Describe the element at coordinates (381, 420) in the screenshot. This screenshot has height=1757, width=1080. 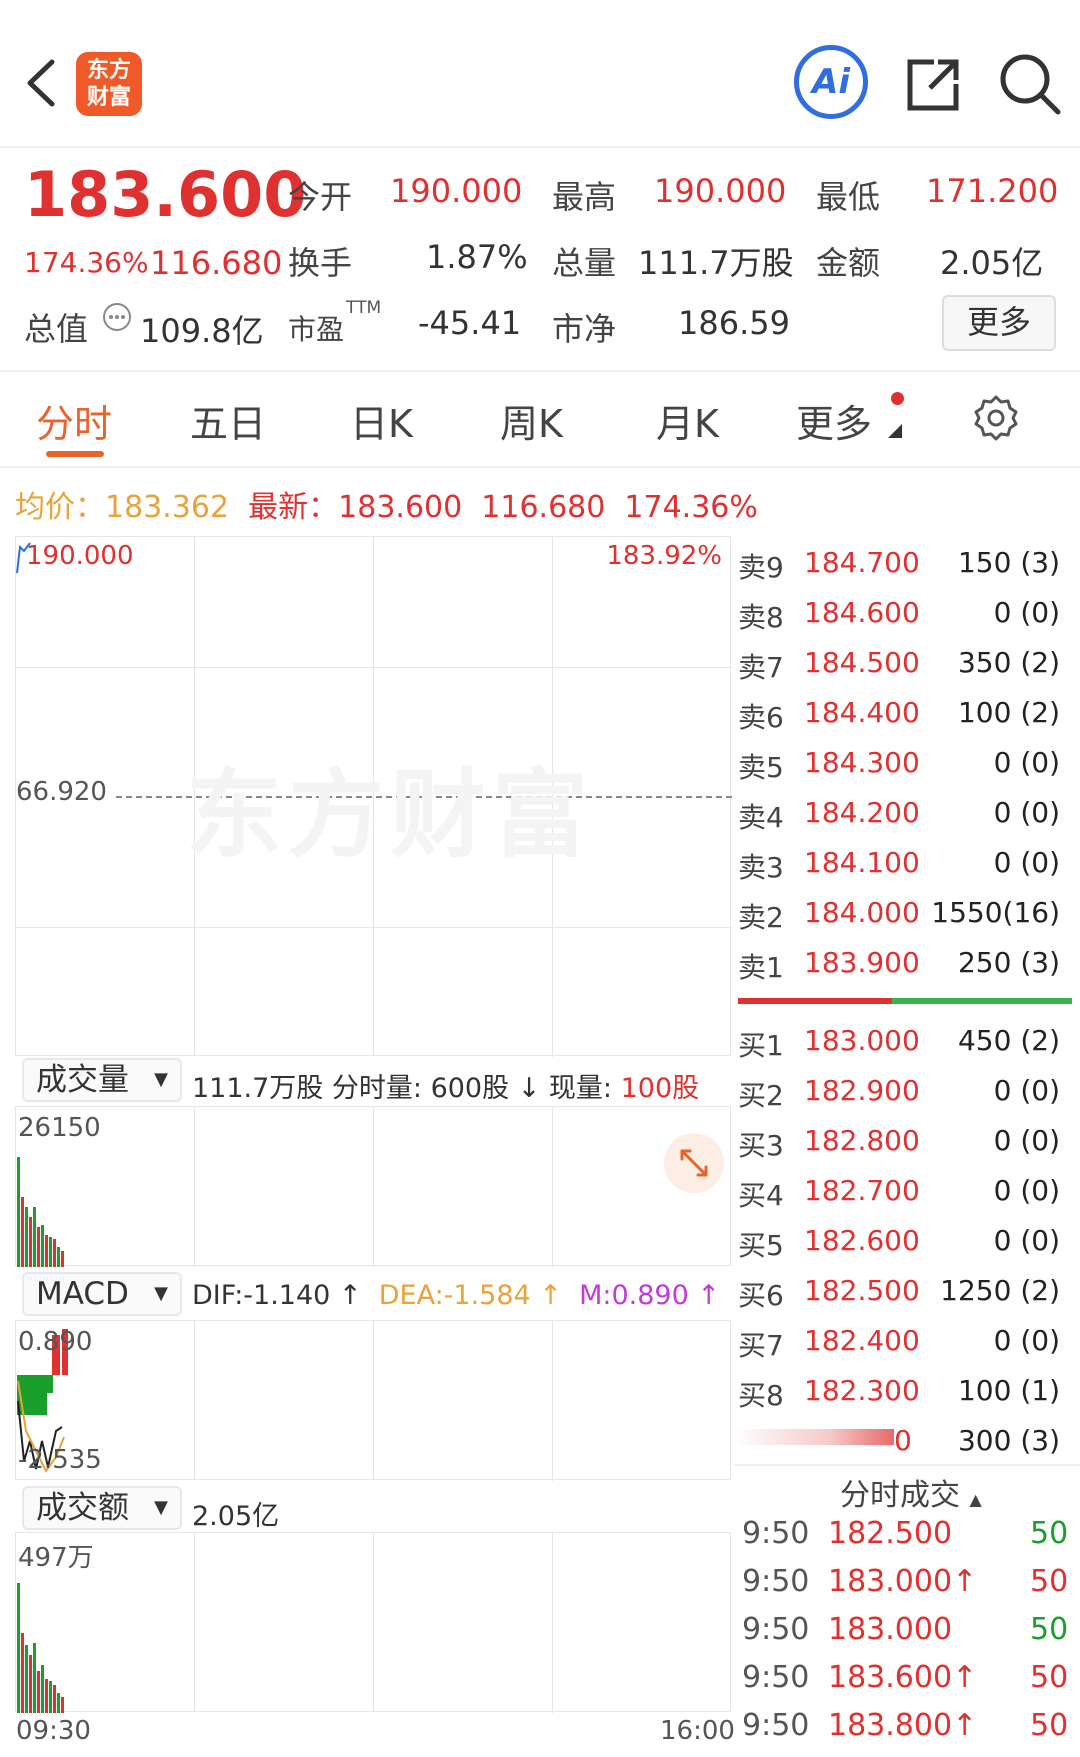
I see `tab-daily-k: 日K` at that location.